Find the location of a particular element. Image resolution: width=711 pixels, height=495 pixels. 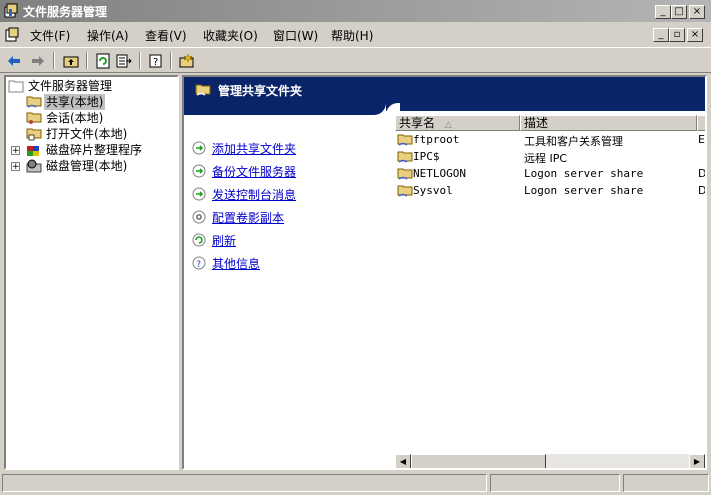

folder-up-icon is located at coordinates (71, 62).